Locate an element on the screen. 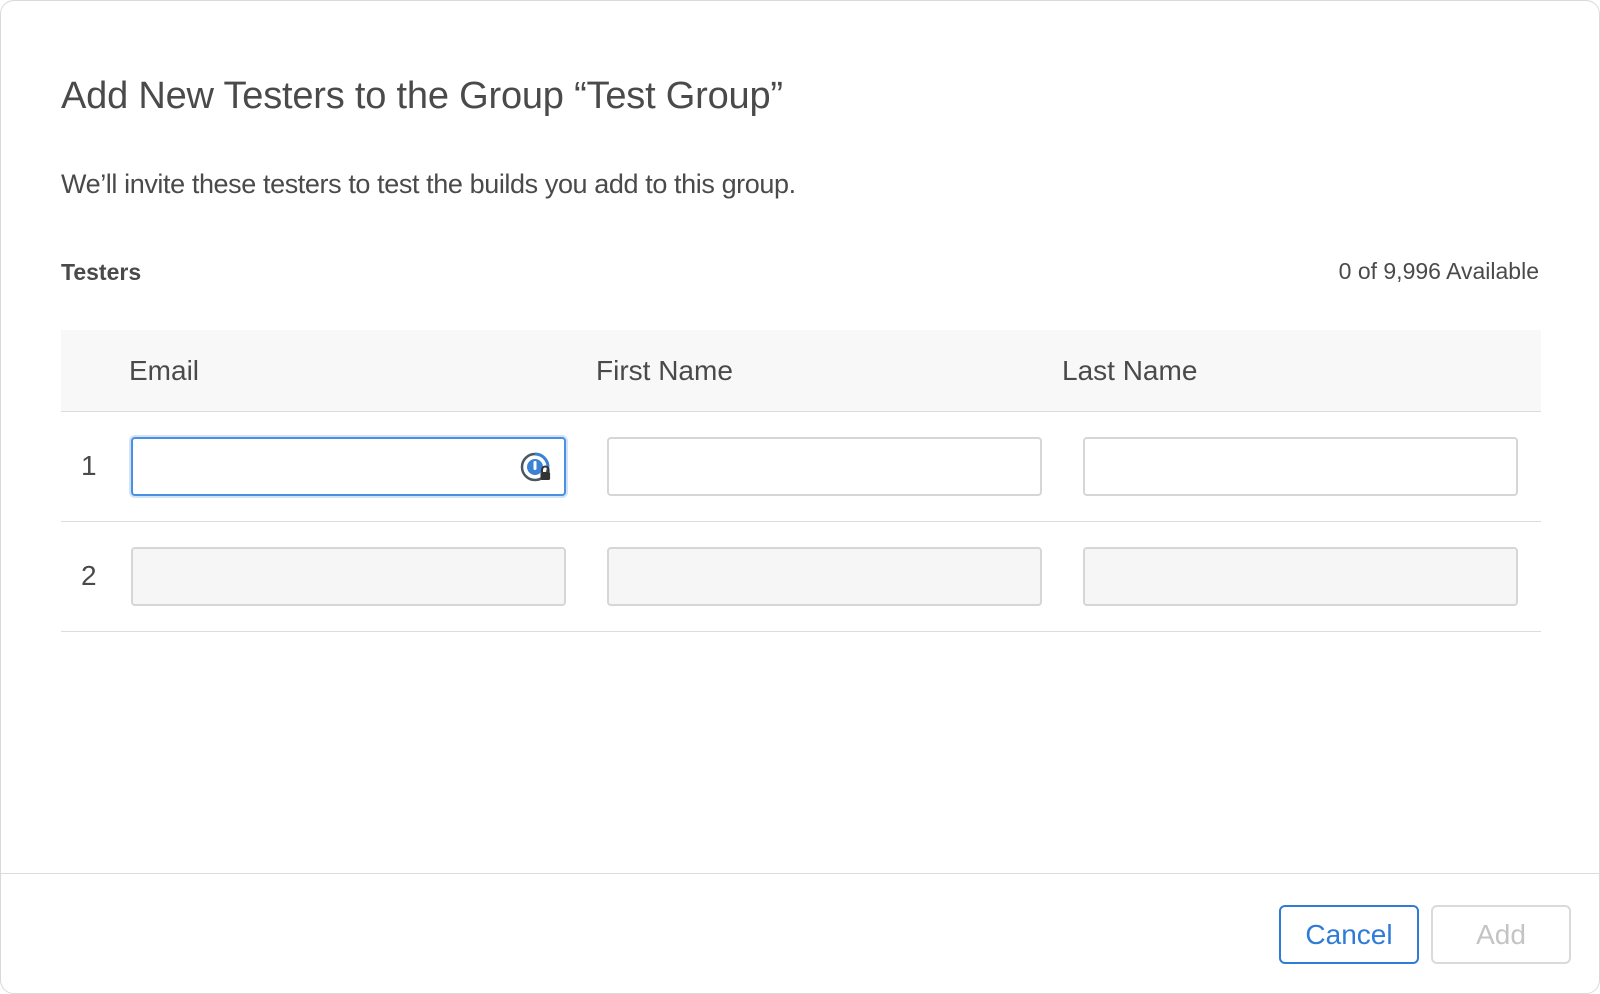 This screenshot has height=994, width=1600. header-email: Email is located at coordinates (164, 370).